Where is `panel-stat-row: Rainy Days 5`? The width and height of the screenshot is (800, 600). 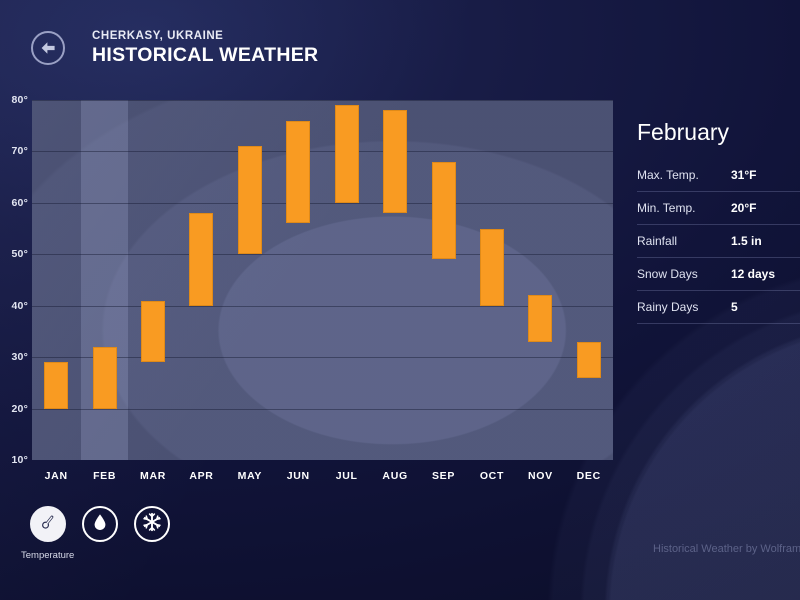 panel-stat-row: Rainy Days 5 is located at coordinates (718, 307).